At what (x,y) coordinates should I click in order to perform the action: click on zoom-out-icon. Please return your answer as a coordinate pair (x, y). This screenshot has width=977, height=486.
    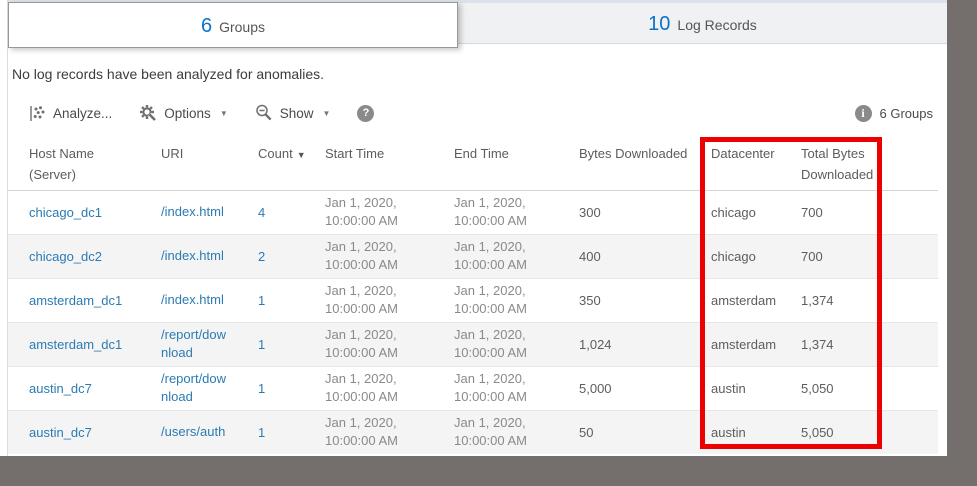
    Looking at the image, I should click on (264, 113).